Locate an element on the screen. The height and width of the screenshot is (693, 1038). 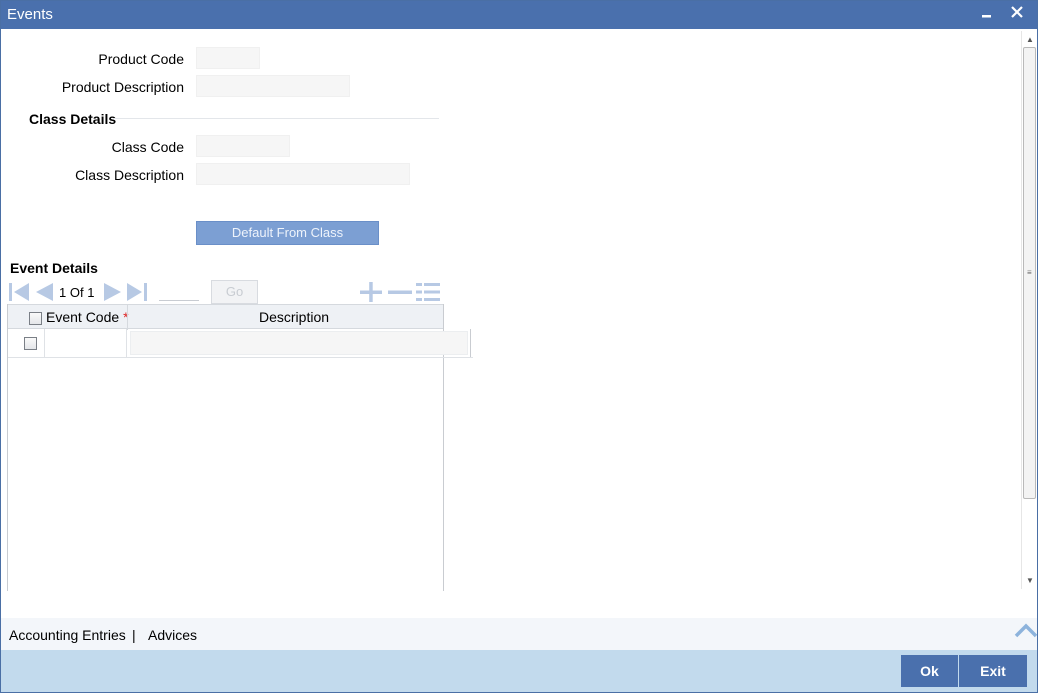
page-indicator: 1 Of 1 is located at coordinates (76, 292).